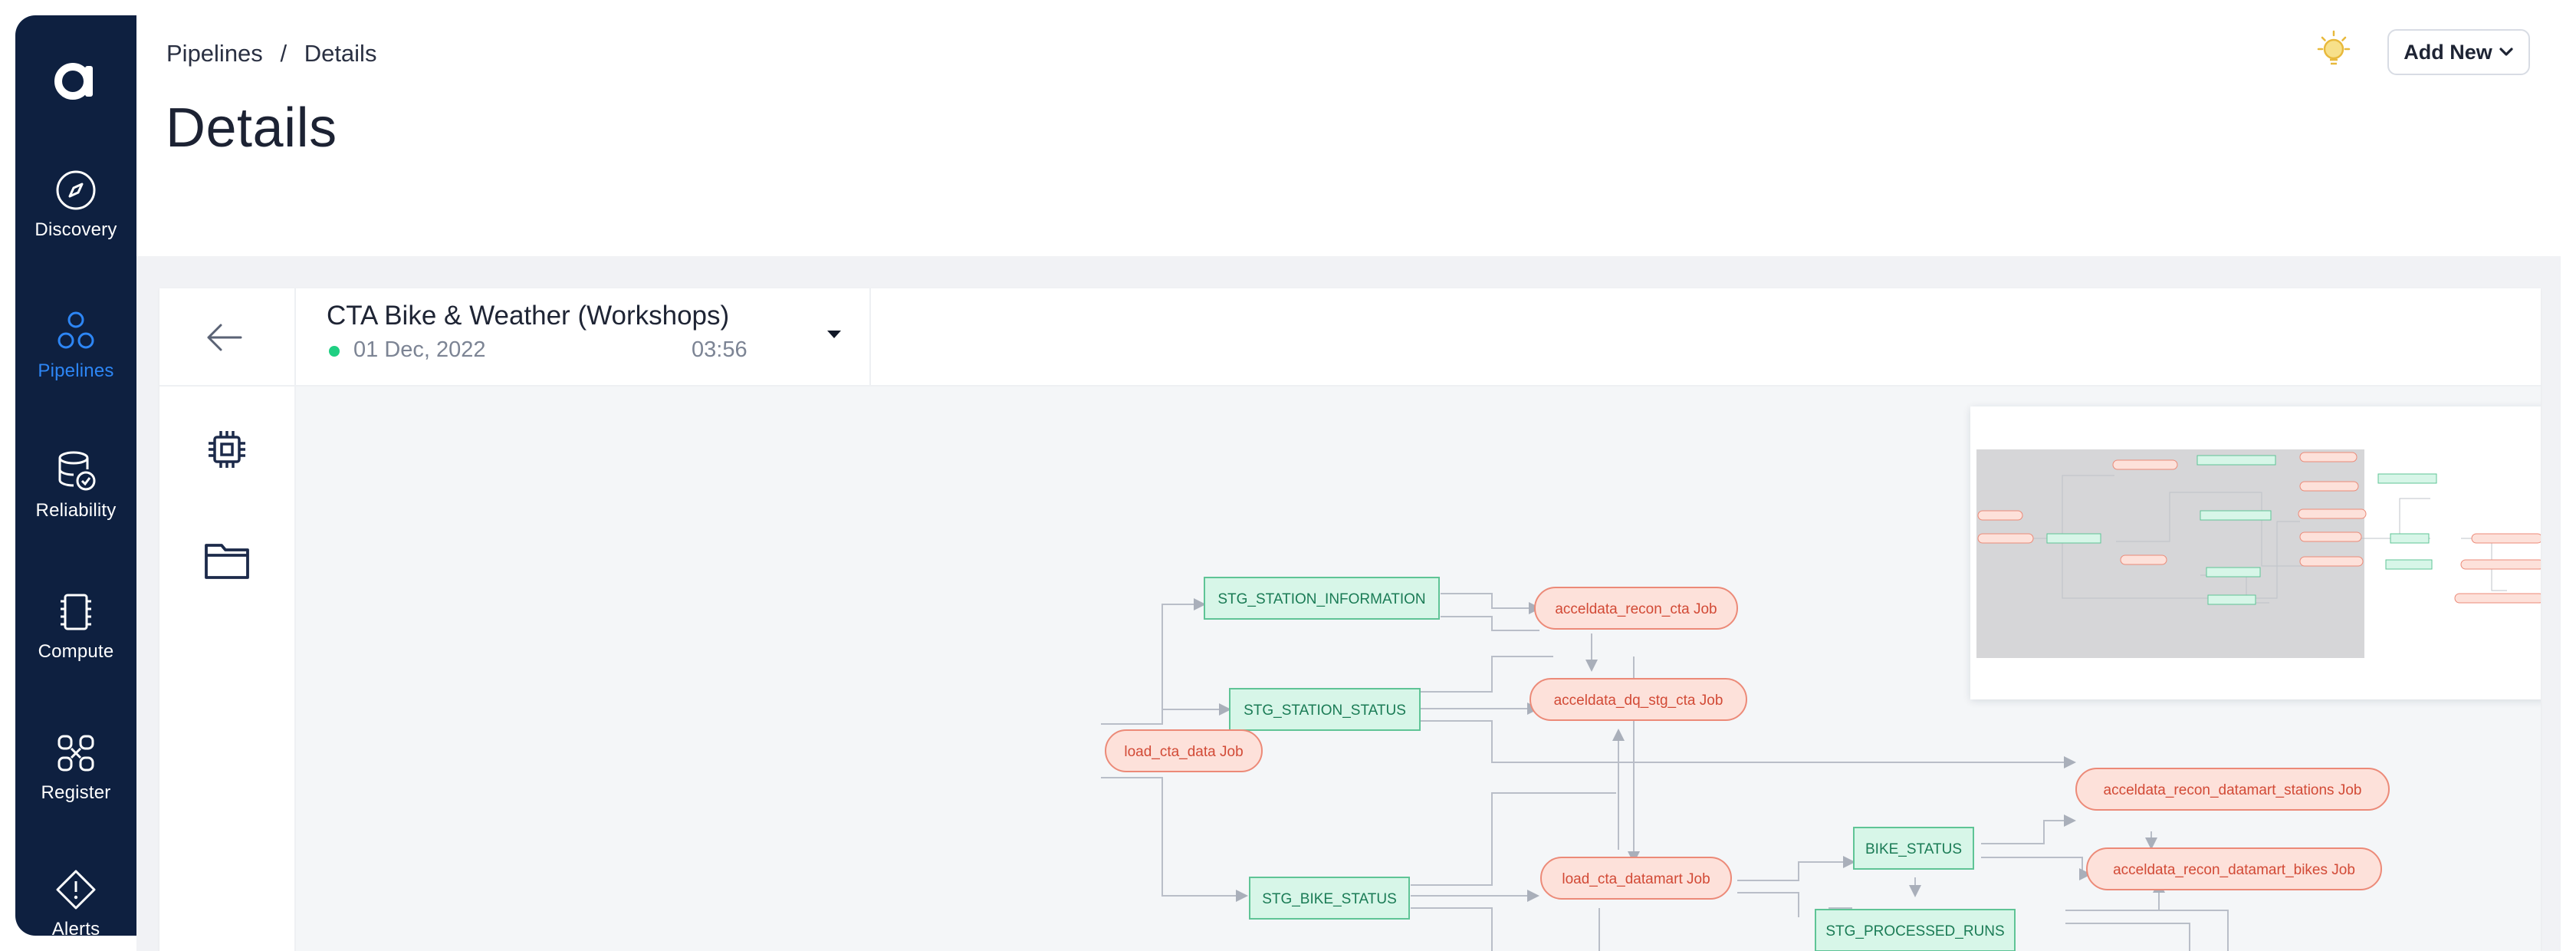  I want to click on tool-column, so click(228, 669).